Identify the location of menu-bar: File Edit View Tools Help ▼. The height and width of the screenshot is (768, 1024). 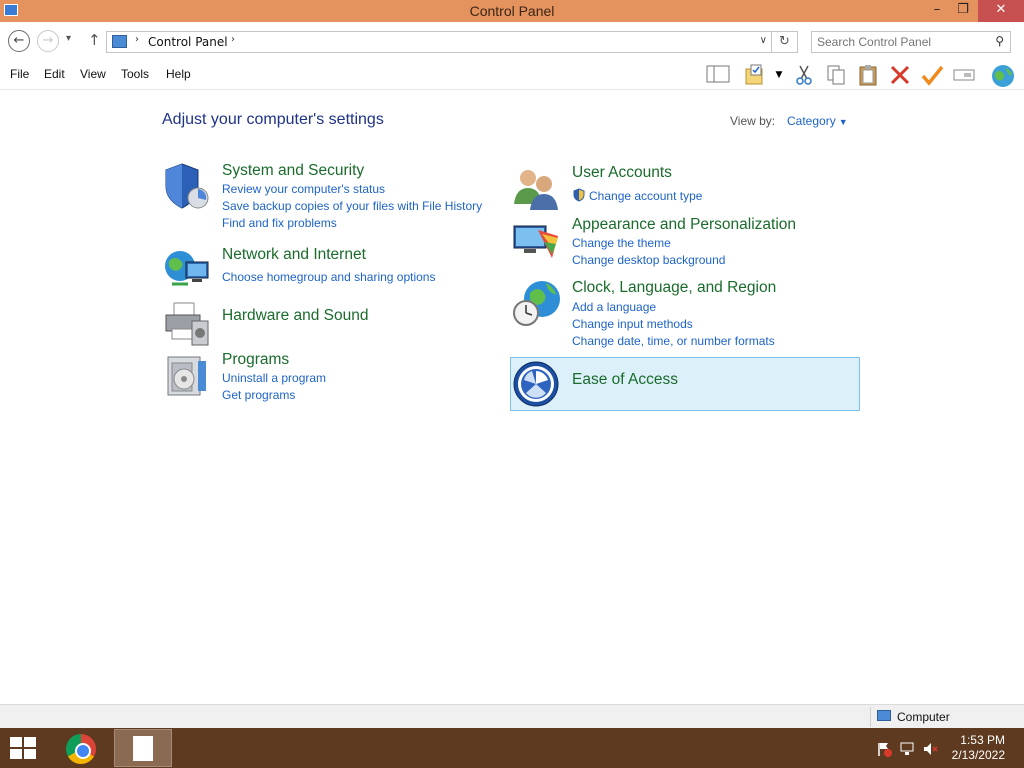
(512, 75).